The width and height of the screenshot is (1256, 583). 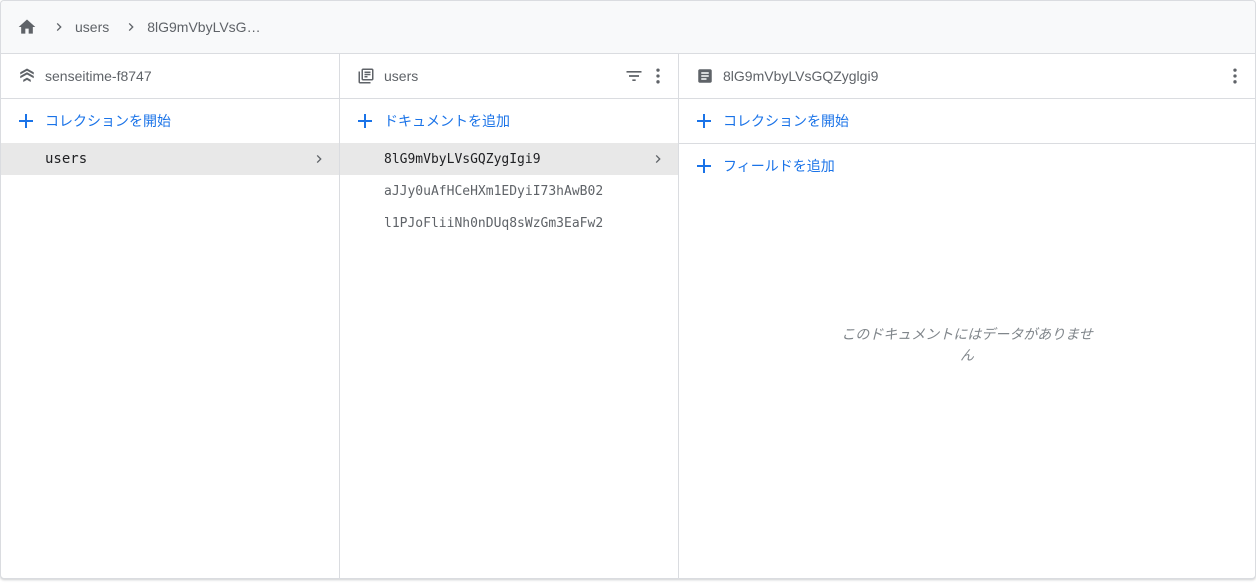 What do you see at coordinates (494, 223) in the screenshot?
I see `document-item-label: l1PJoFliiNh0nDUq8sWzGm3EaFw2` at bounding box center [494, 223].